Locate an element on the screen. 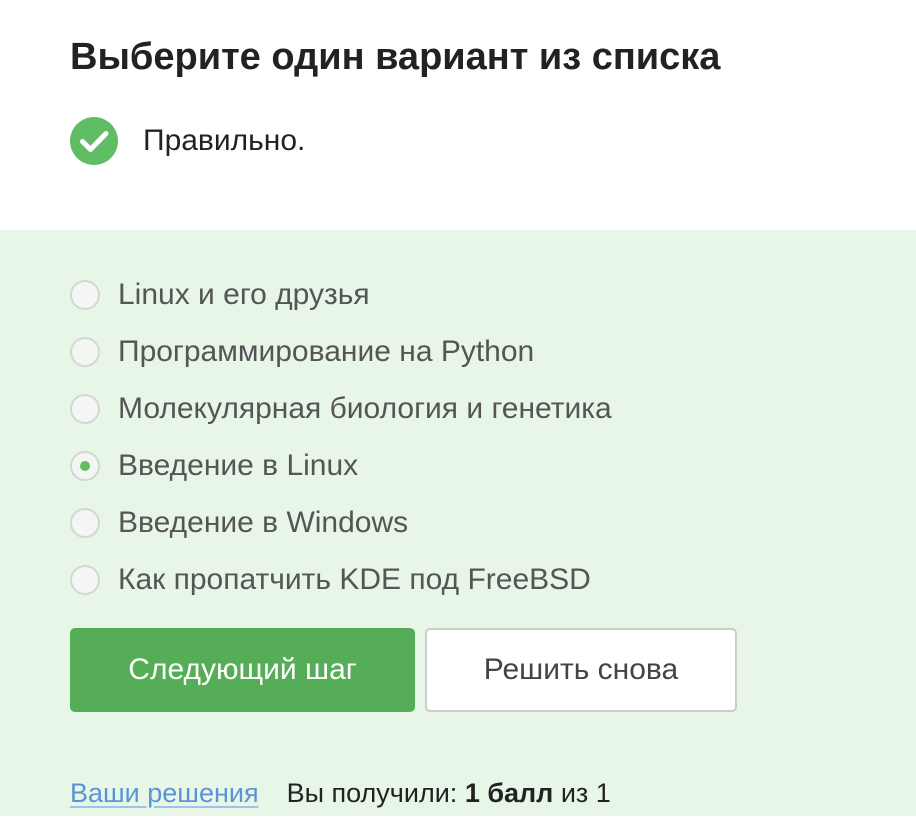 Image resolution: width=916 pixels, height=818 pixels. answer-option: Программирование на Python is located at coordinates (341, 351).